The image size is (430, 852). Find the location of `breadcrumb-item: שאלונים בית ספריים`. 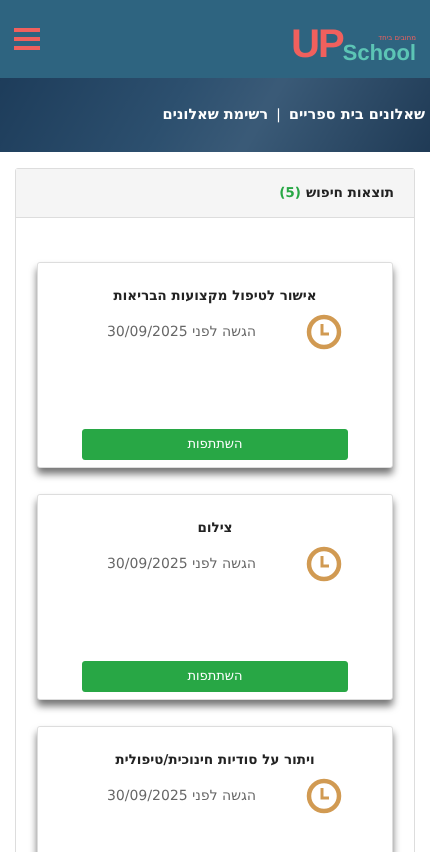

breadcrumb-item: שאלונים בית ספריים is located at coordinates (356, 115).